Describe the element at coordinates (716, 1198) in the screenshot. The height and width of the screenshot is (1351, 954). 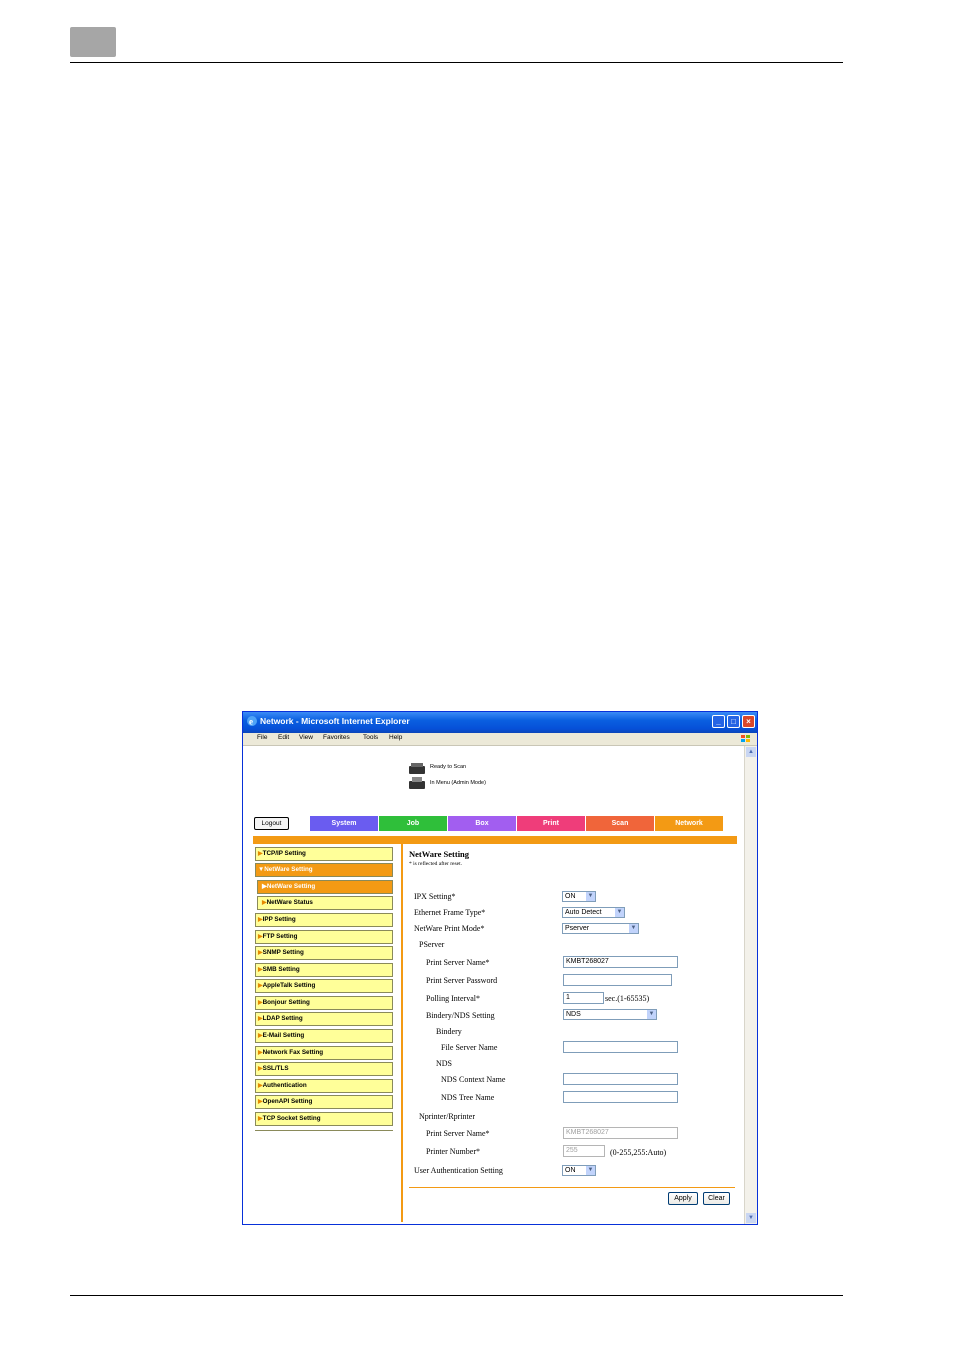
I see `clear-button: Clear` at that location.